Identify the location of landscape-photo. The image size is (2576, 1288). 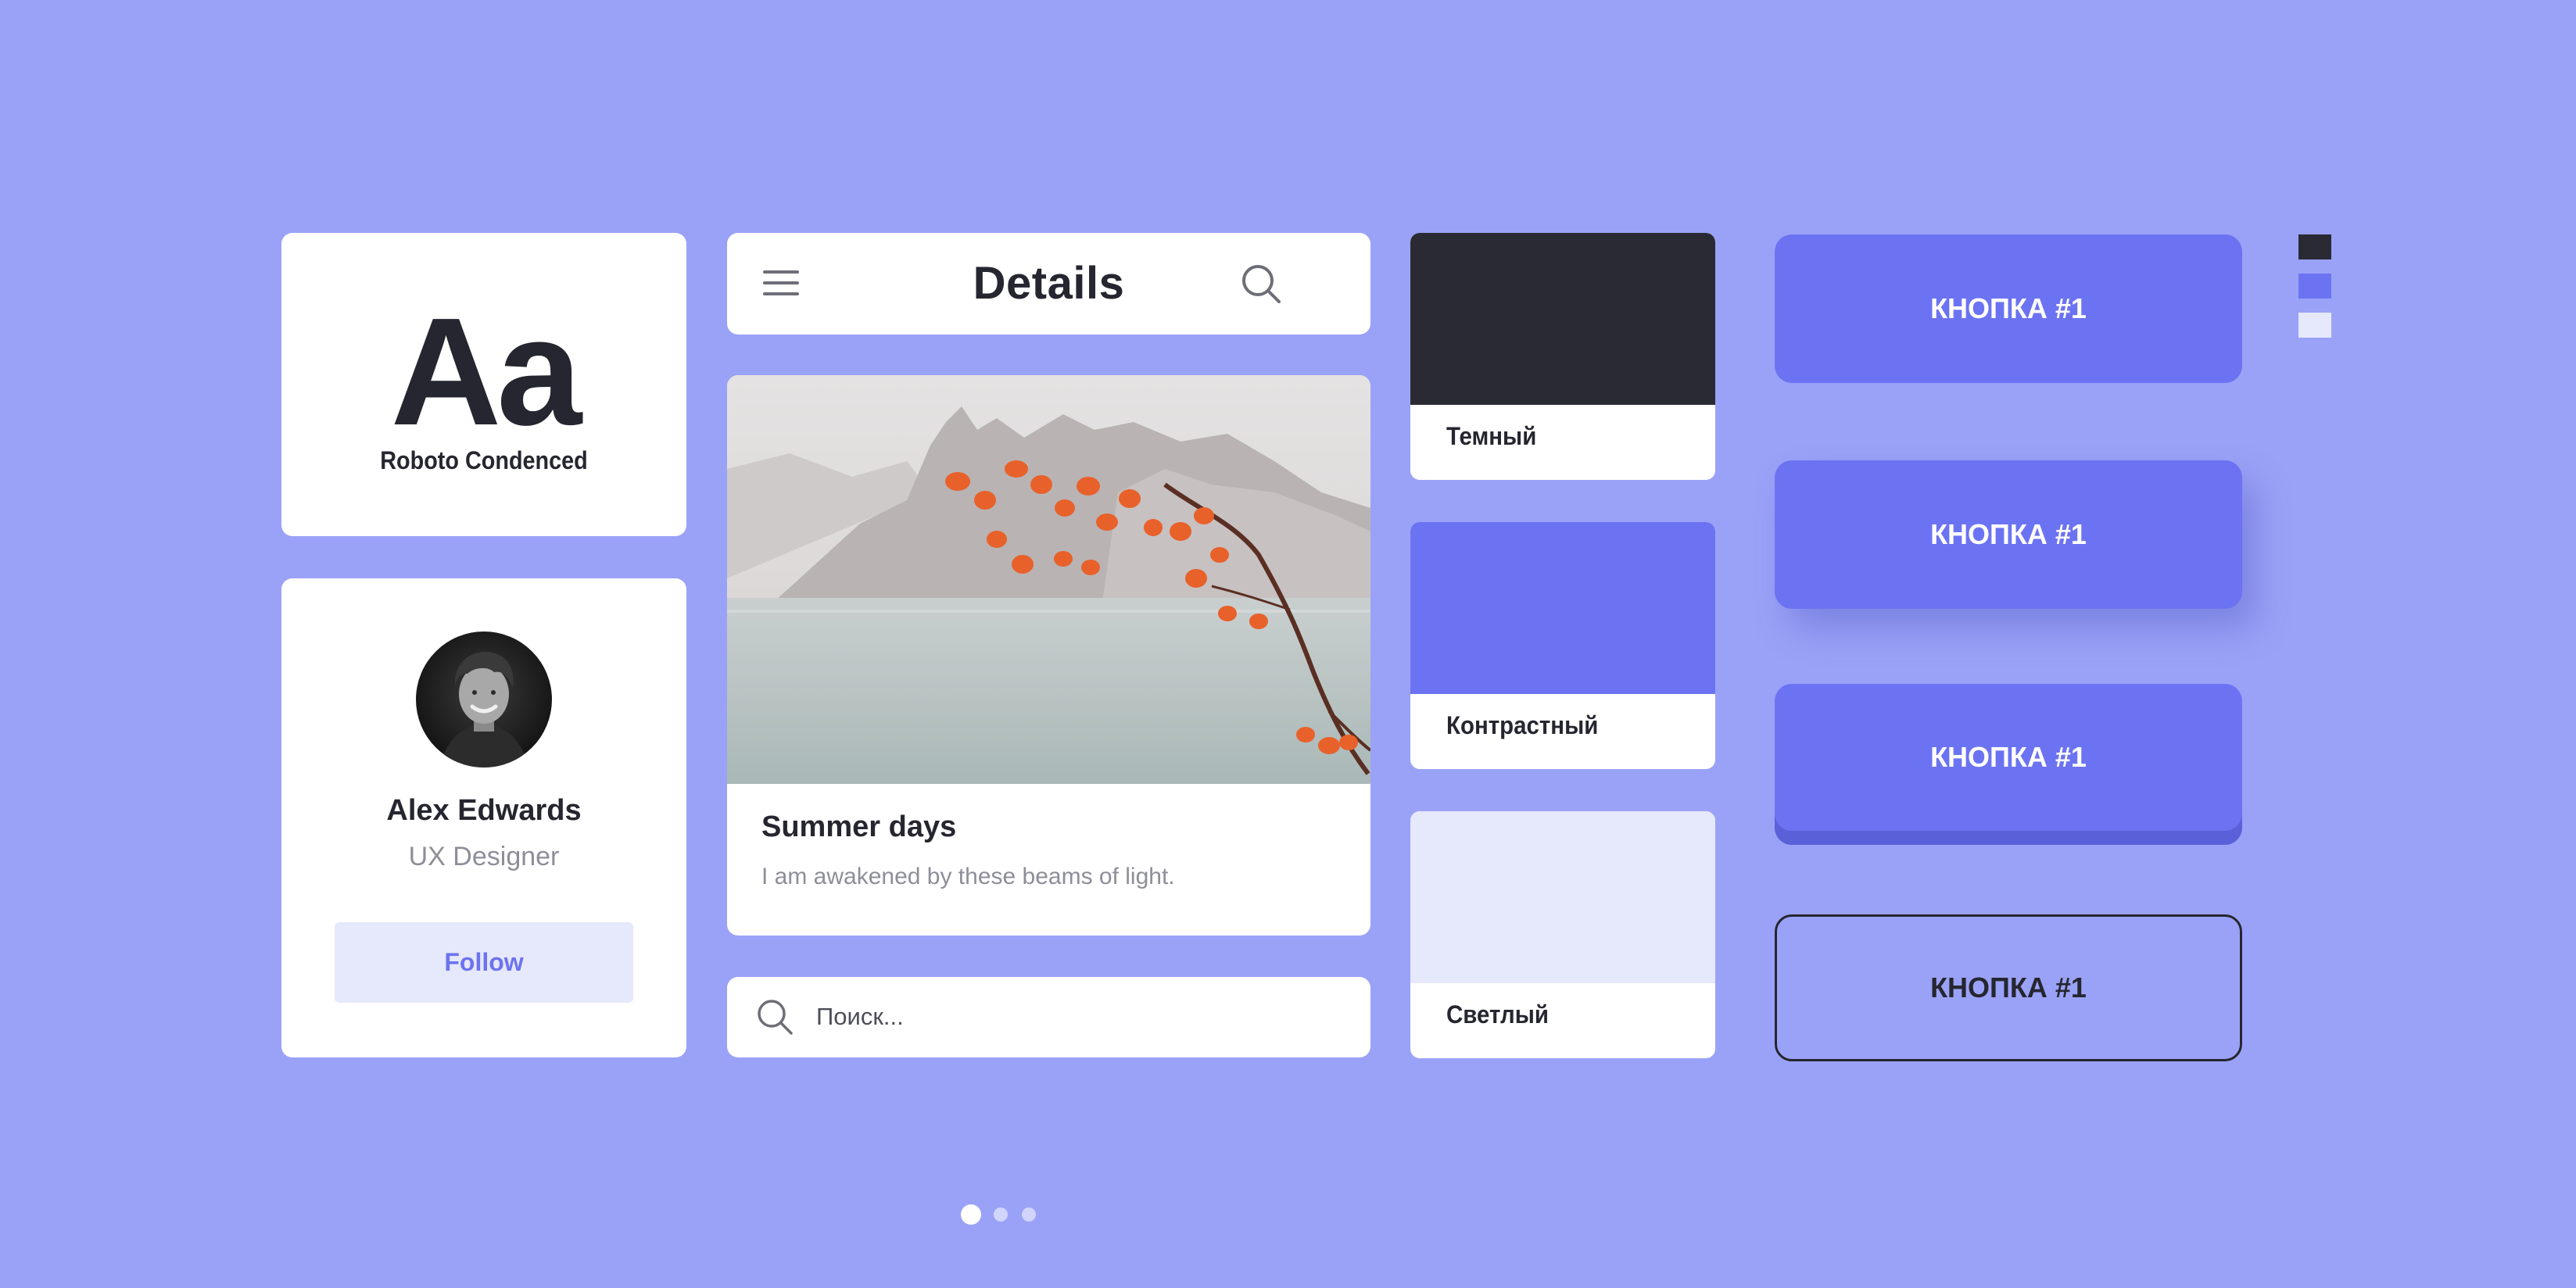
(1048, 579).